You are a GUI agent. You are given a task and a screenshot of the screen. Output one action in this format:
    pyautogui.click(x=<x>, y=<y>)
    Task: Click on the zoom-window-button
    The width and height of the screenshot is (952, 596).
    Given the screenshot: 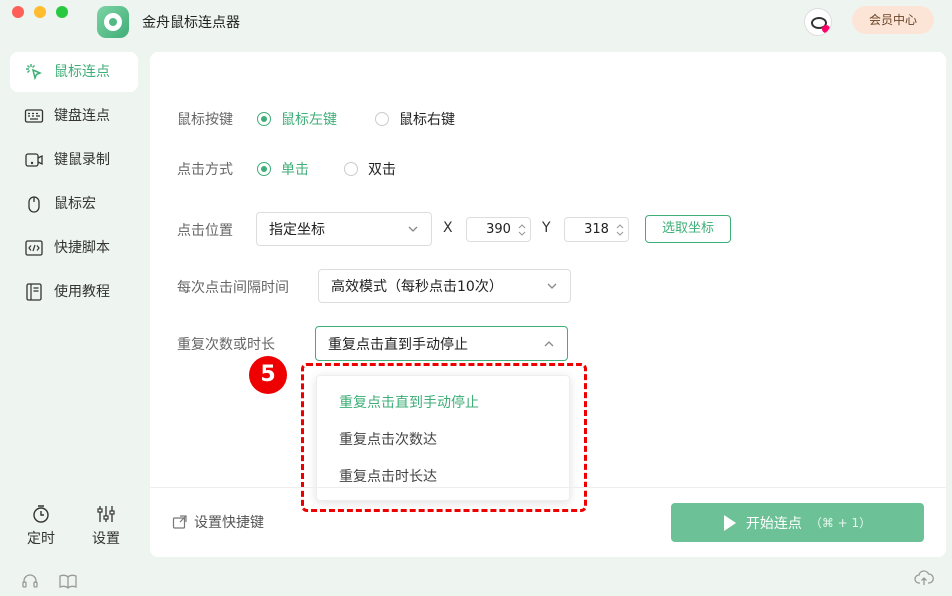 What is the action you would take?
    pyautogui.click(x=62, y=12)
    